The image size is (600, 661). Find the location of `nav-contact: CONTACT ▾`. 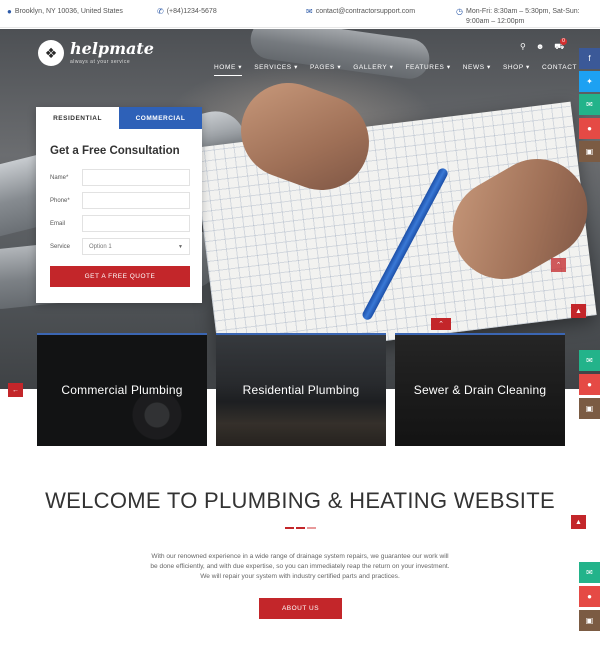

nav-contact: CONTACT ▾ is located at coordinates (562, 69).